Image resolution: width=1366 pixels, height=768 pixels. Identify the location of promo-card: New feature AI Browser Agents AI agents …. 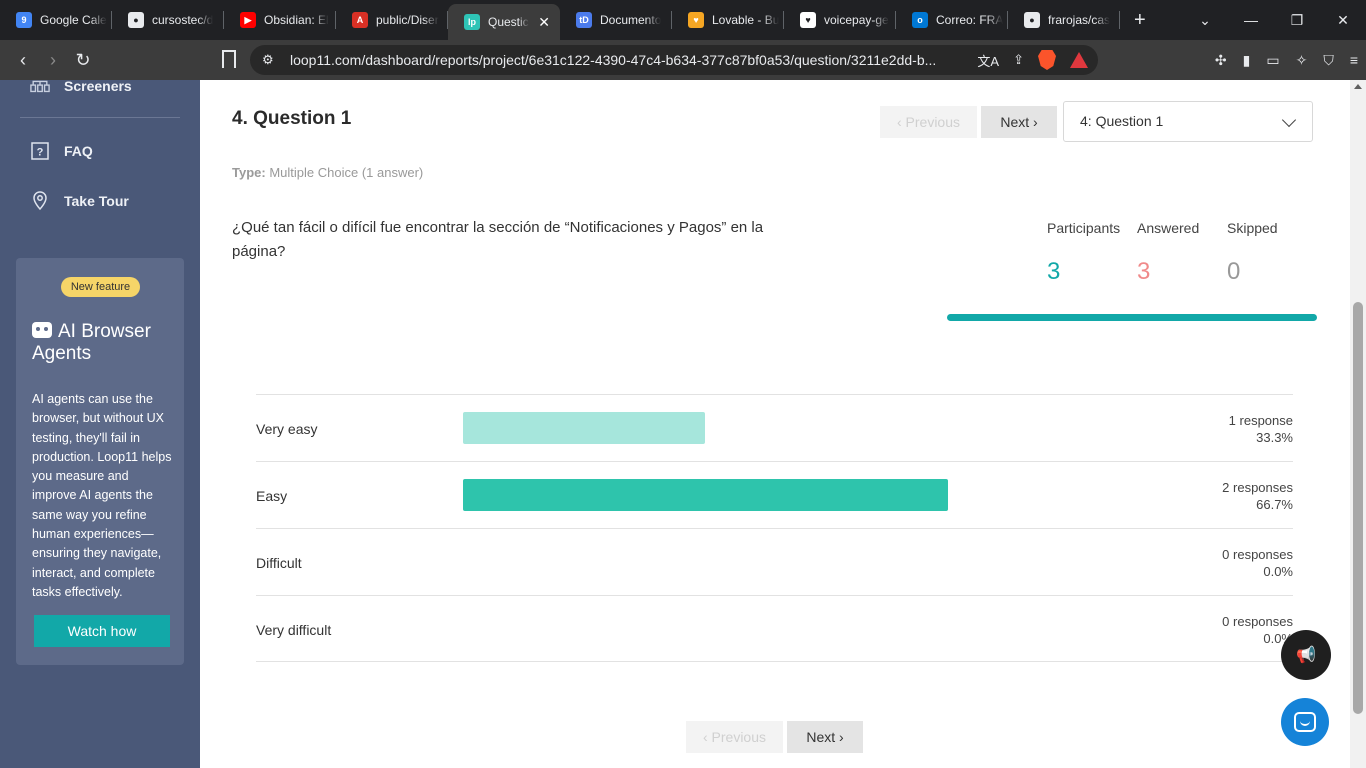
(100, 461).